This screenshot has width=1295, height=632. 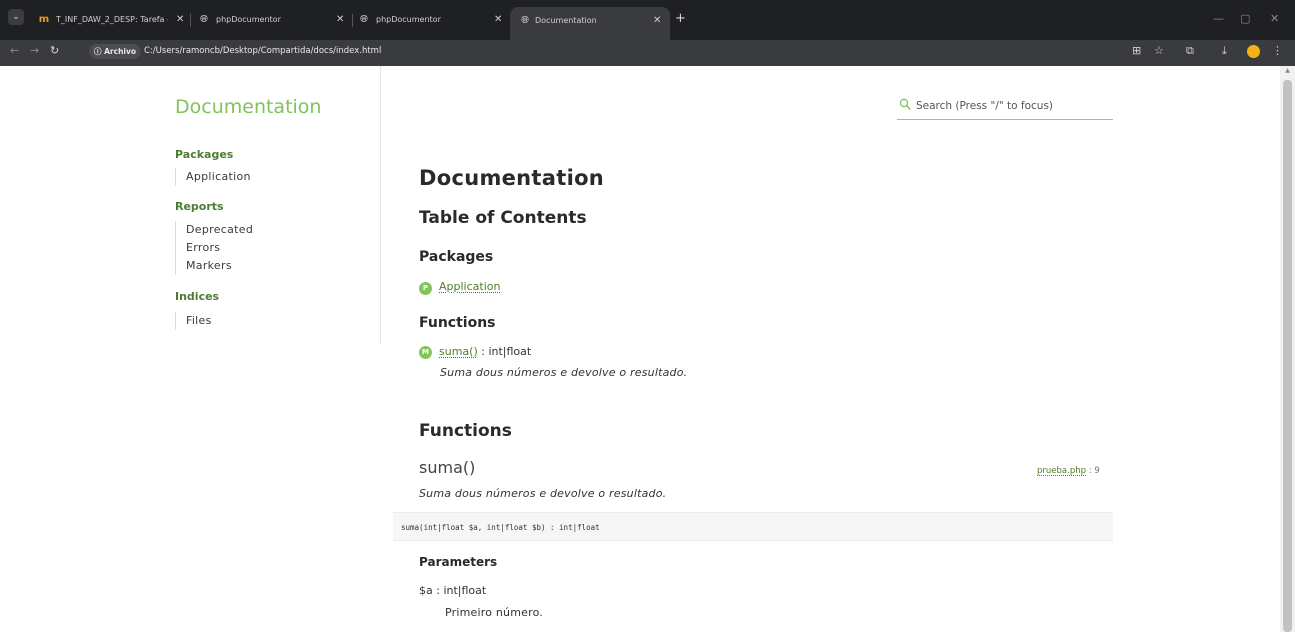 I want to click on sidebar-item-markers: Markers, so click(x=219, y=266).